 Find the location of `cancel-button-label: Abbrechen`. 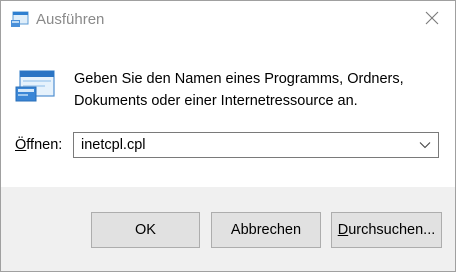

cancel-button-label: Abbrechen is located at coordinates (266, 230).